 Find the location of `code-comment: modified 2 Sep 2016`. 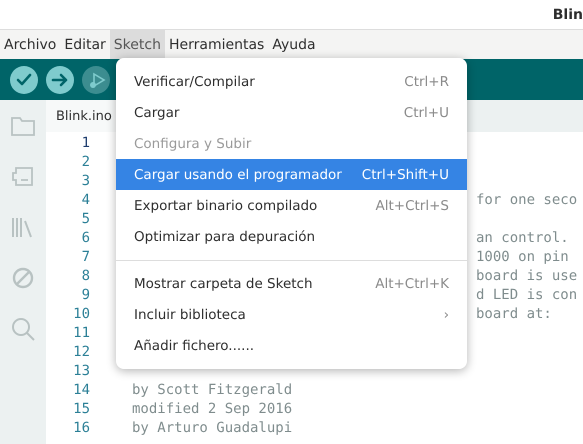

code-comment: modified 2 Sep 2016 is located at coordinates (212, 408).